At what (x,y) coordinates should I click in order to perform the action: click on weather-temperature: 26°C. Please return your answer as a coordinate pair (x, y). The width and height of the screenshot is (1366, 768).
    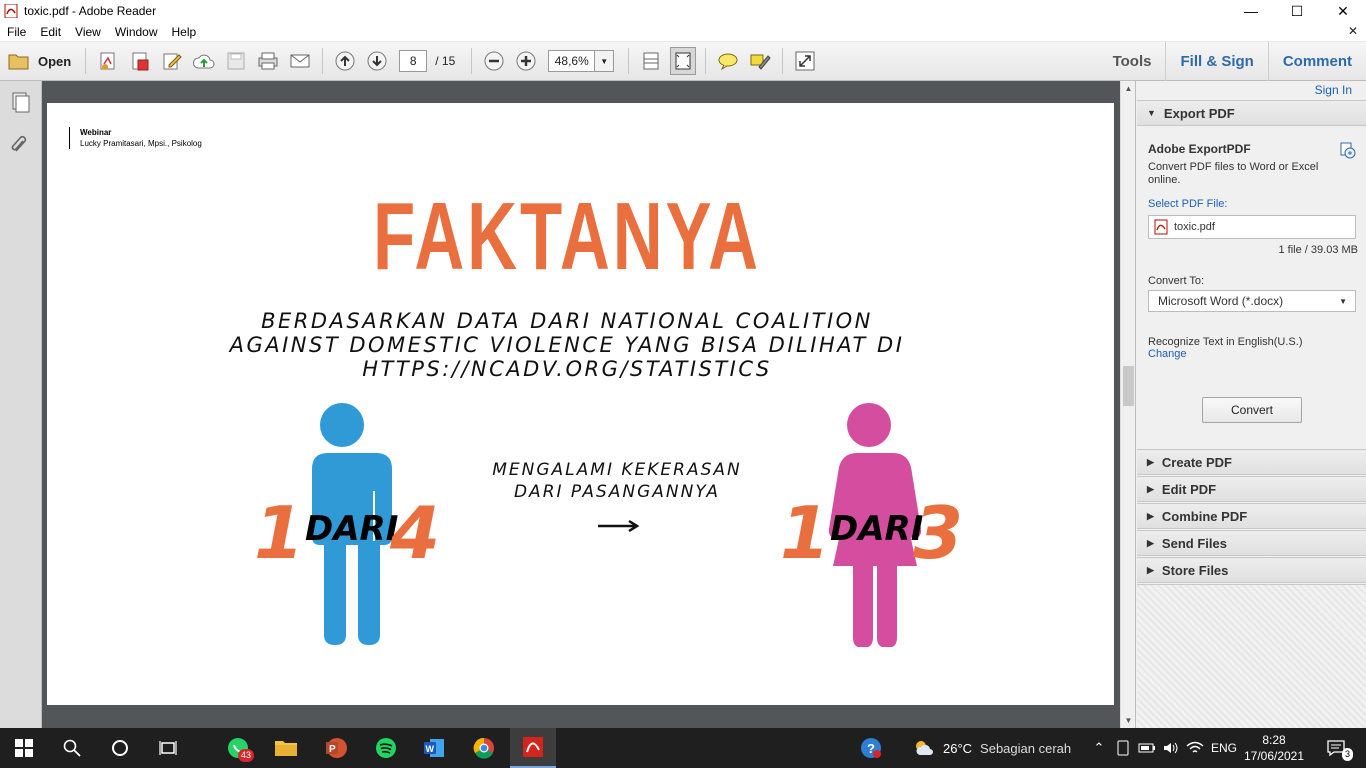
    Looking at the image, I should click on (958, 748).